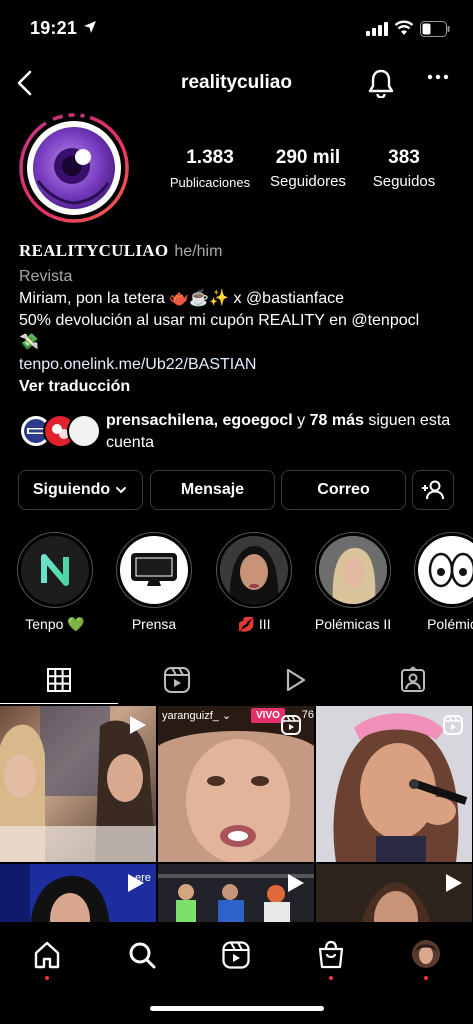 The width and height of the screenshot is (473, 1024). I want to click on more-options-icon, so click(438, 77).